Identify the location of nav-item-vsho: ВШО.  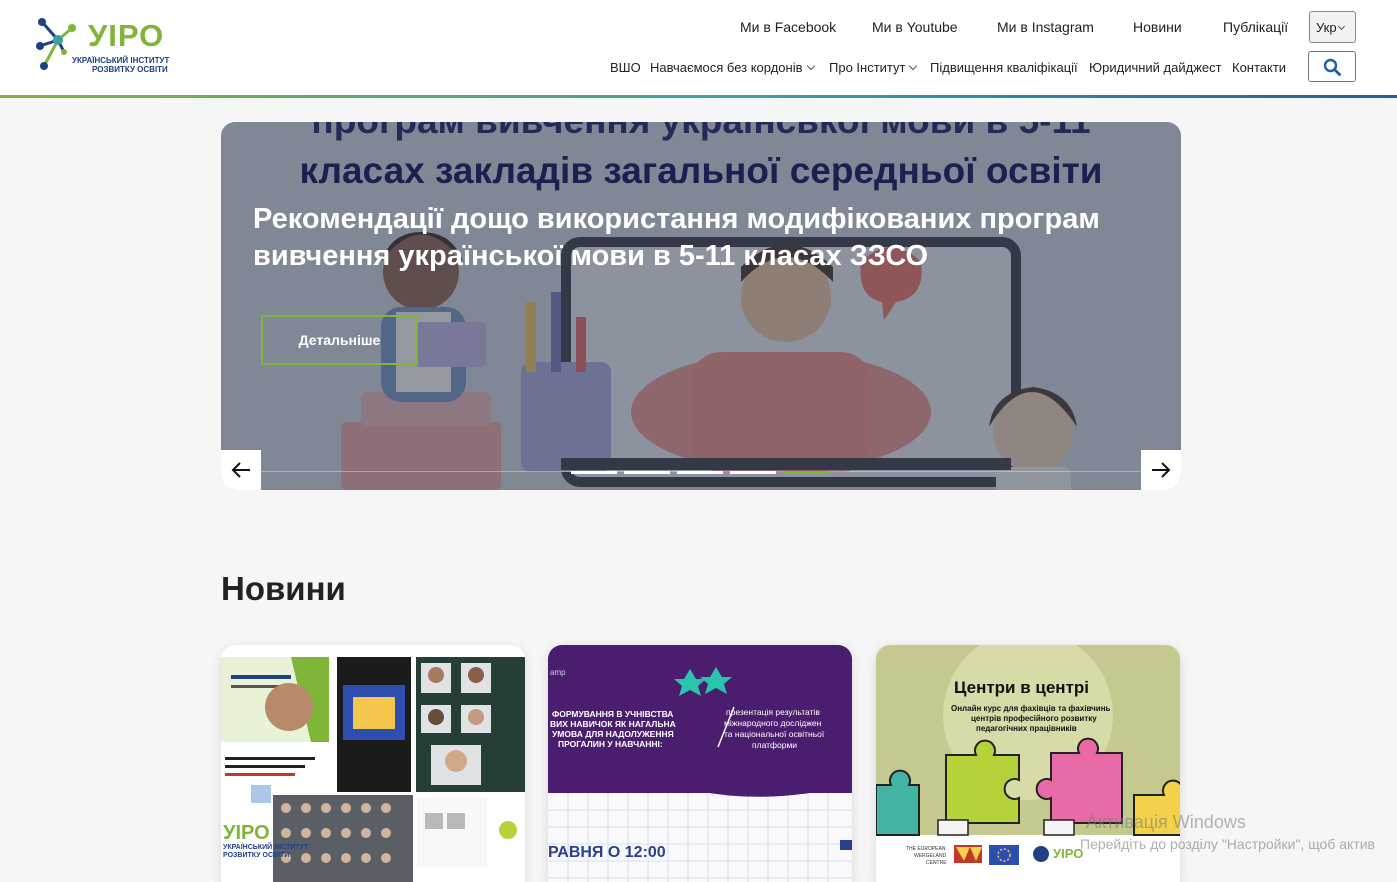
(625, 67).